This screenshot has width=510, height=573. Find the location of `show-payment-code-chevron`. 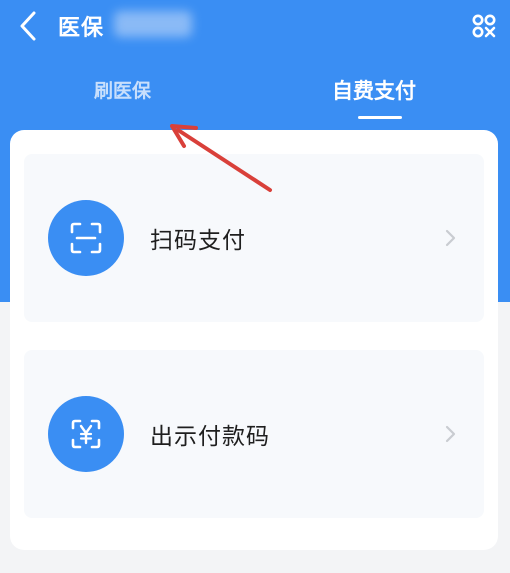

show-payment-code-chevron is located at coordinates (450, 434).